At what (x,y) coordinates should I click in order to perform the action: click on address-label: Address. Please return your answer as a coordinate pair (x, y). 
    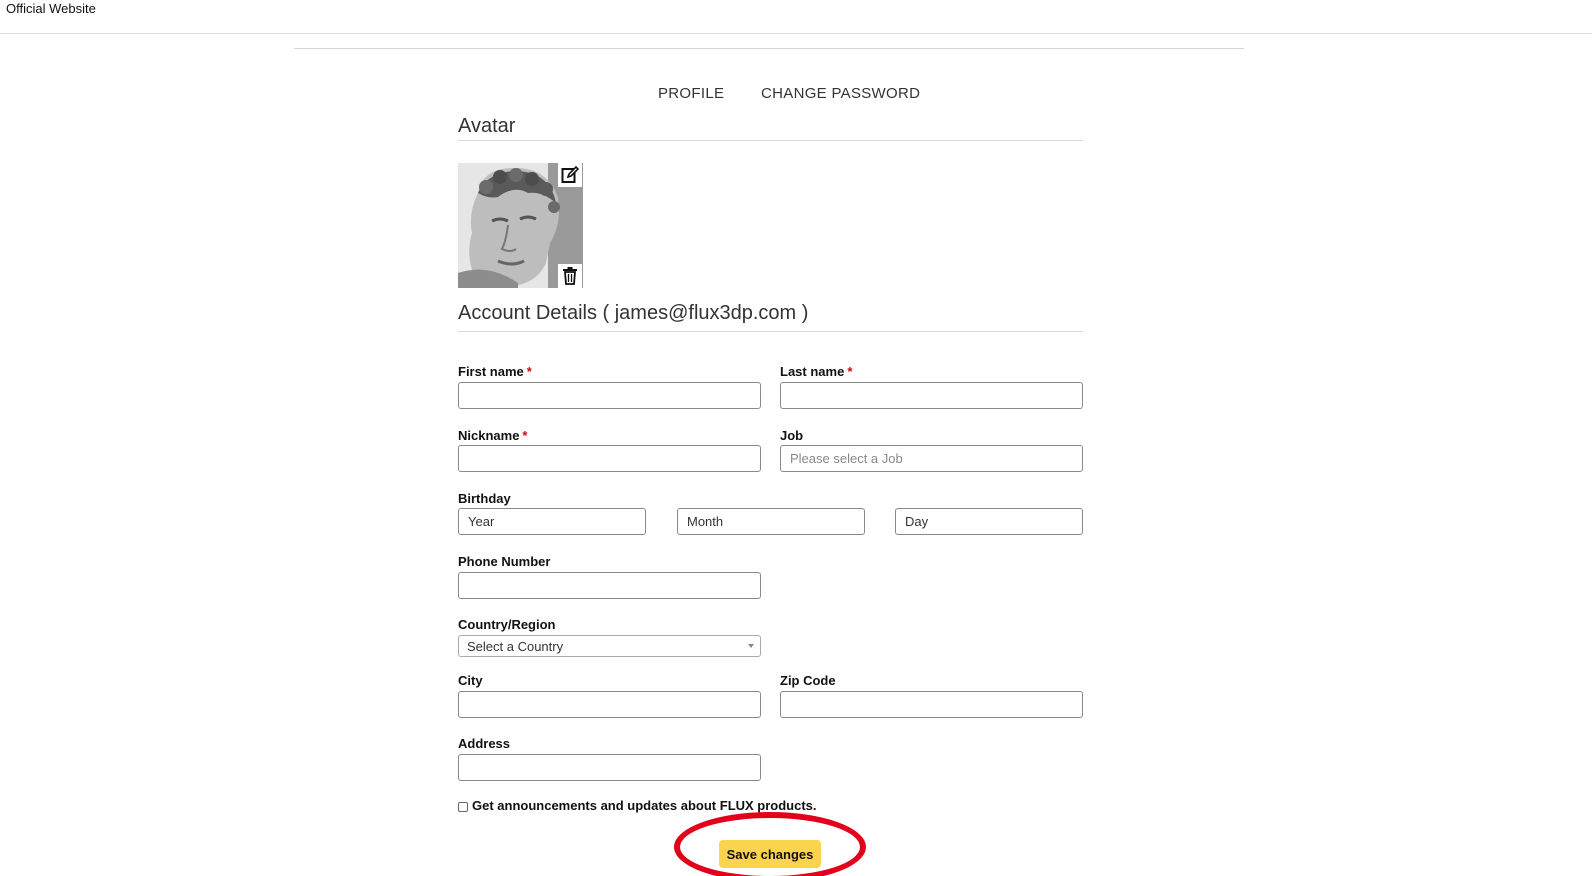
    Looking at the image, I should click on (484, 743).